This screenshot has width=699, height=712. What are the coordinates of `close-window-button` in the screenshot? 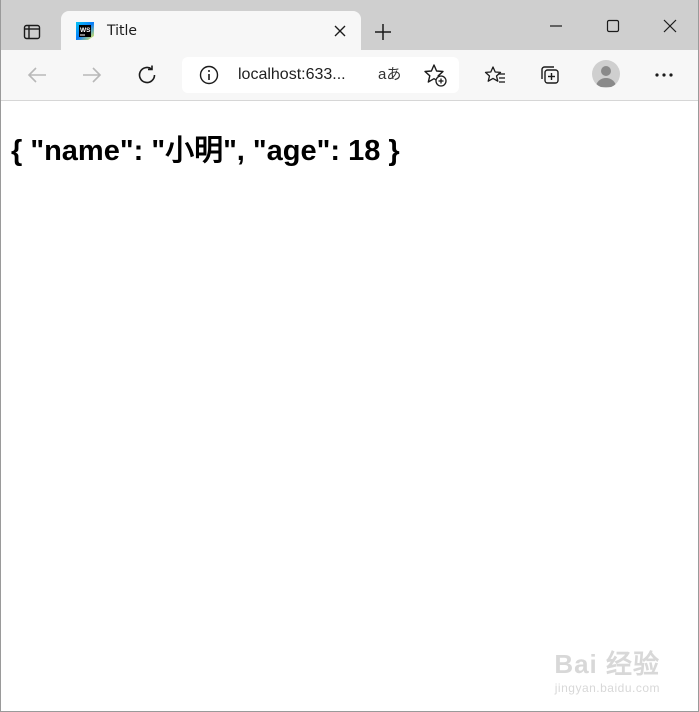 It's located at (670, 26).